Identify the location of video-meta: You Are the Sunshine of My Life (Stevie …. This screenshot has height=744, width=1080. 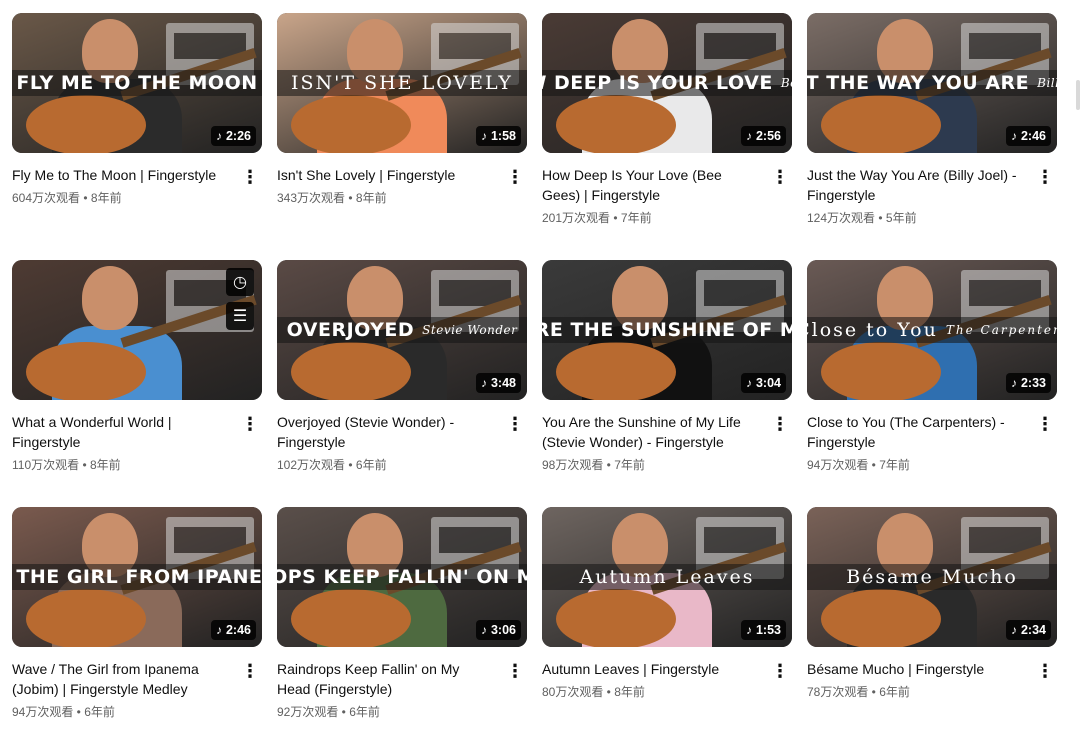
(667, 443).